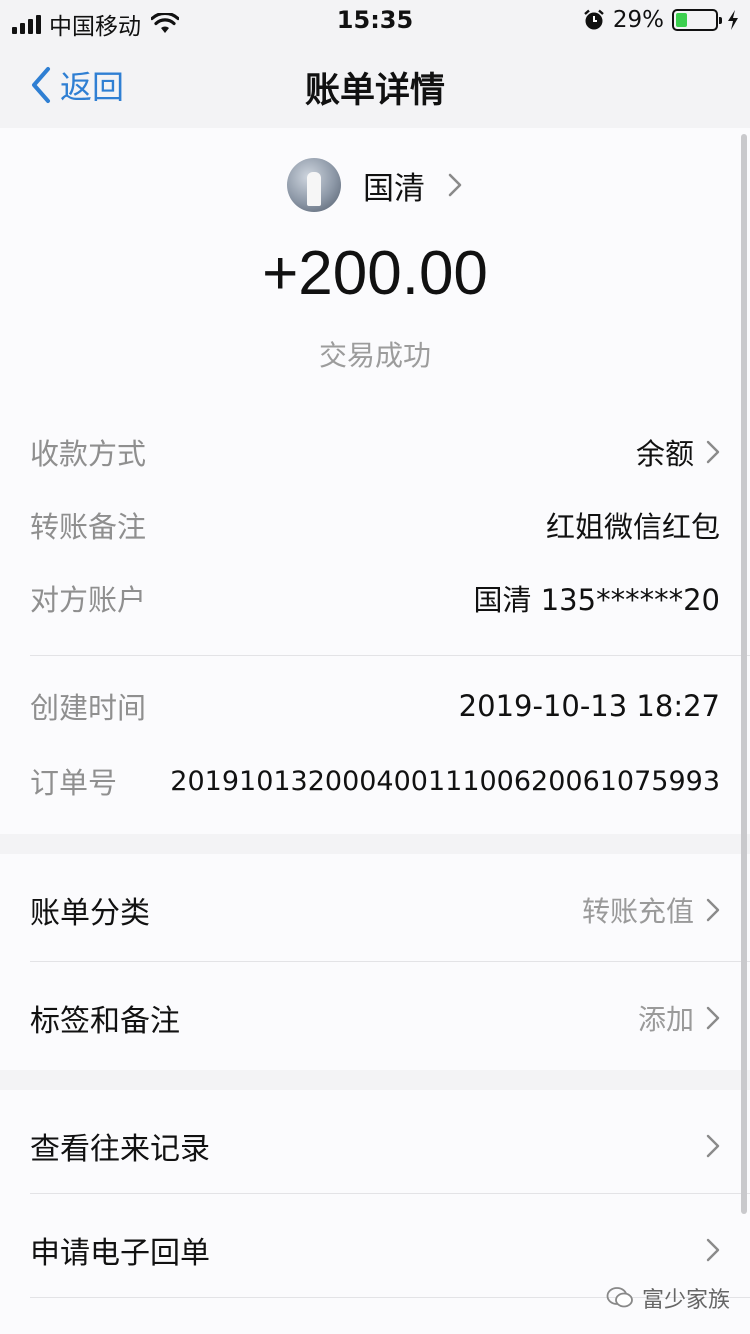 This screenshot has width=750, height=1334. I want to click on detail-row-created-time: 创建时间 2019-10-13 18:27, so click(375, 706).